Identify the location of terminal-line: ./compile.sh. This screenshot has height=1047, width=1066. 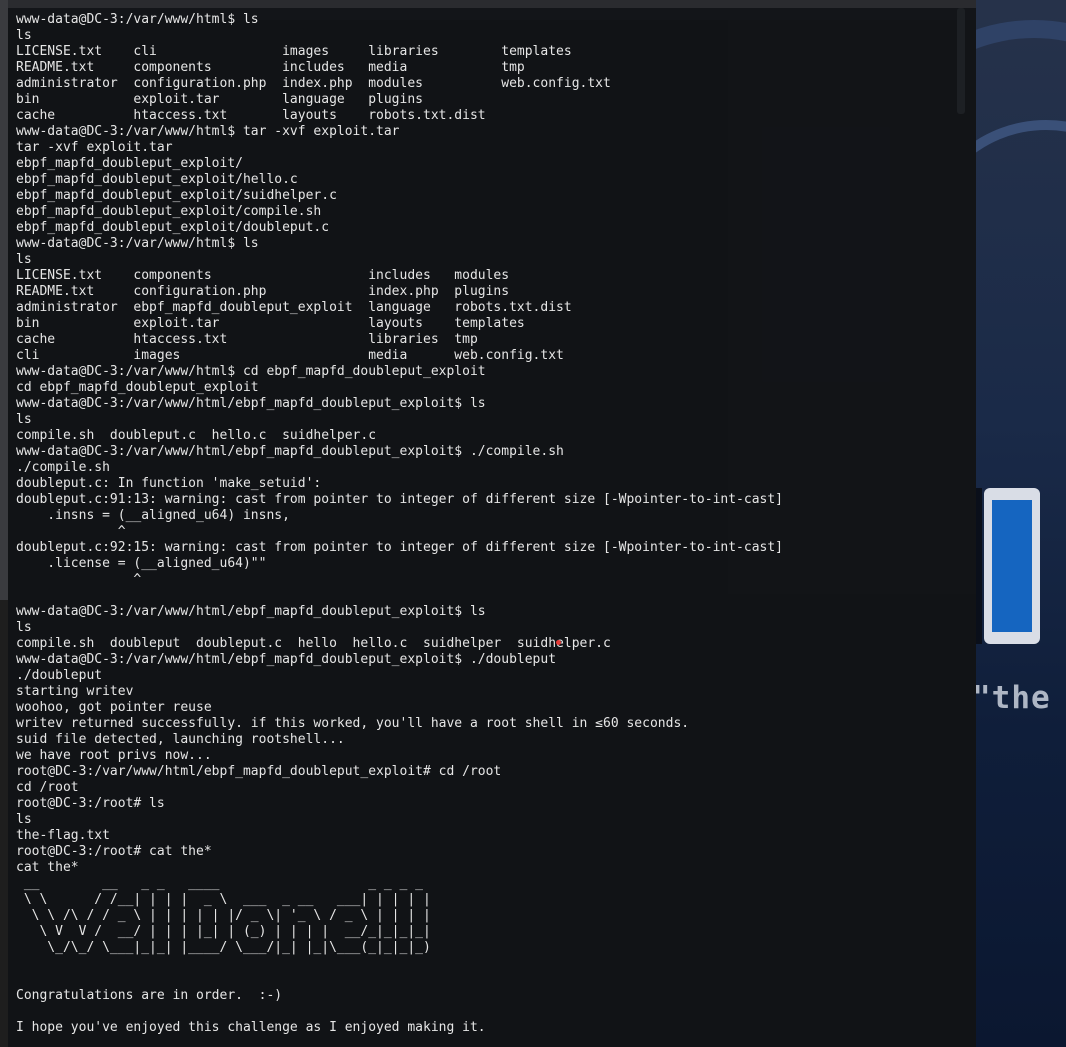
(63, 467).